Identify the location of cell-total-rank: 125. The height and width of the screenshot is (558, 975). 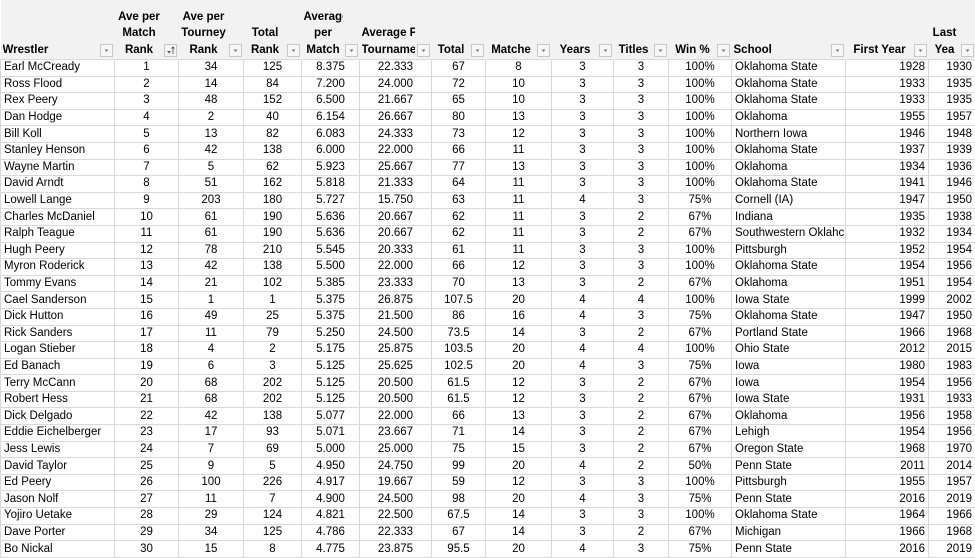
(272, 532).